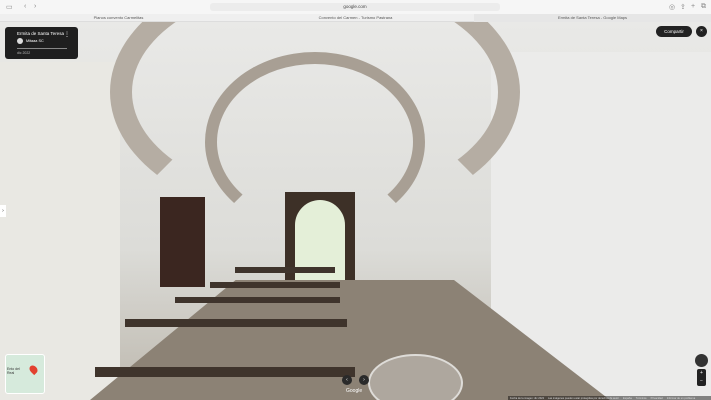 The width and height of the screenshot is (711, 400). What do you see at coordinates (701, 373) in the screenshot?
I see `zoom-in-button: +` at bounding box center [701, 373].